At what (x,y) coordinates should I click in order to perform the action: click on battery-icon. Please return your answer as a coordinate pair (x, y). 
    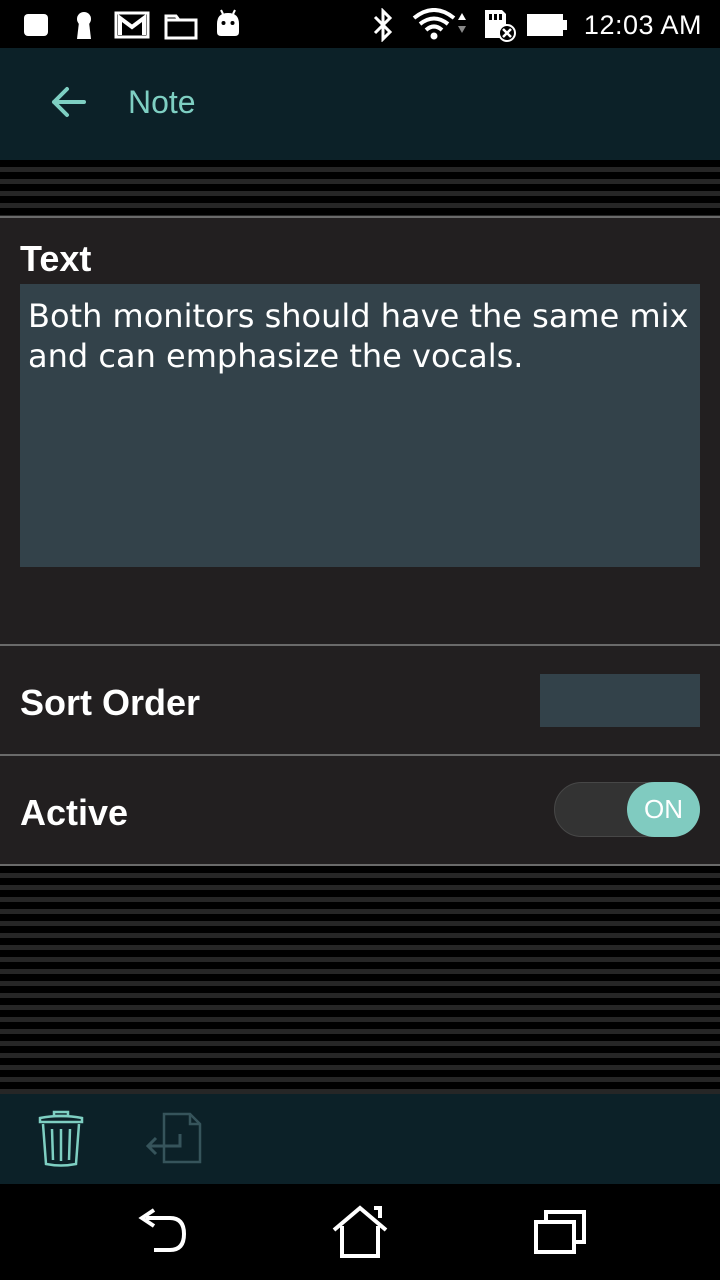
    Looking at the image, I should click on (547, 27).